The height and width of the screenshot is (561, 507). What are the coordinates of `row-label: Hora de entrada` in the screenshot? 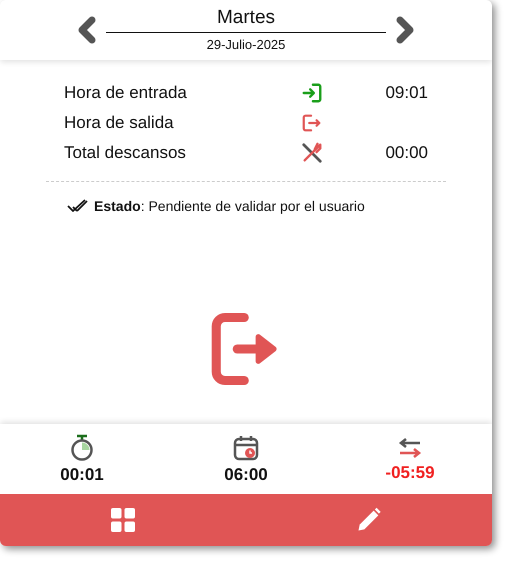 It's located at (126, 93).